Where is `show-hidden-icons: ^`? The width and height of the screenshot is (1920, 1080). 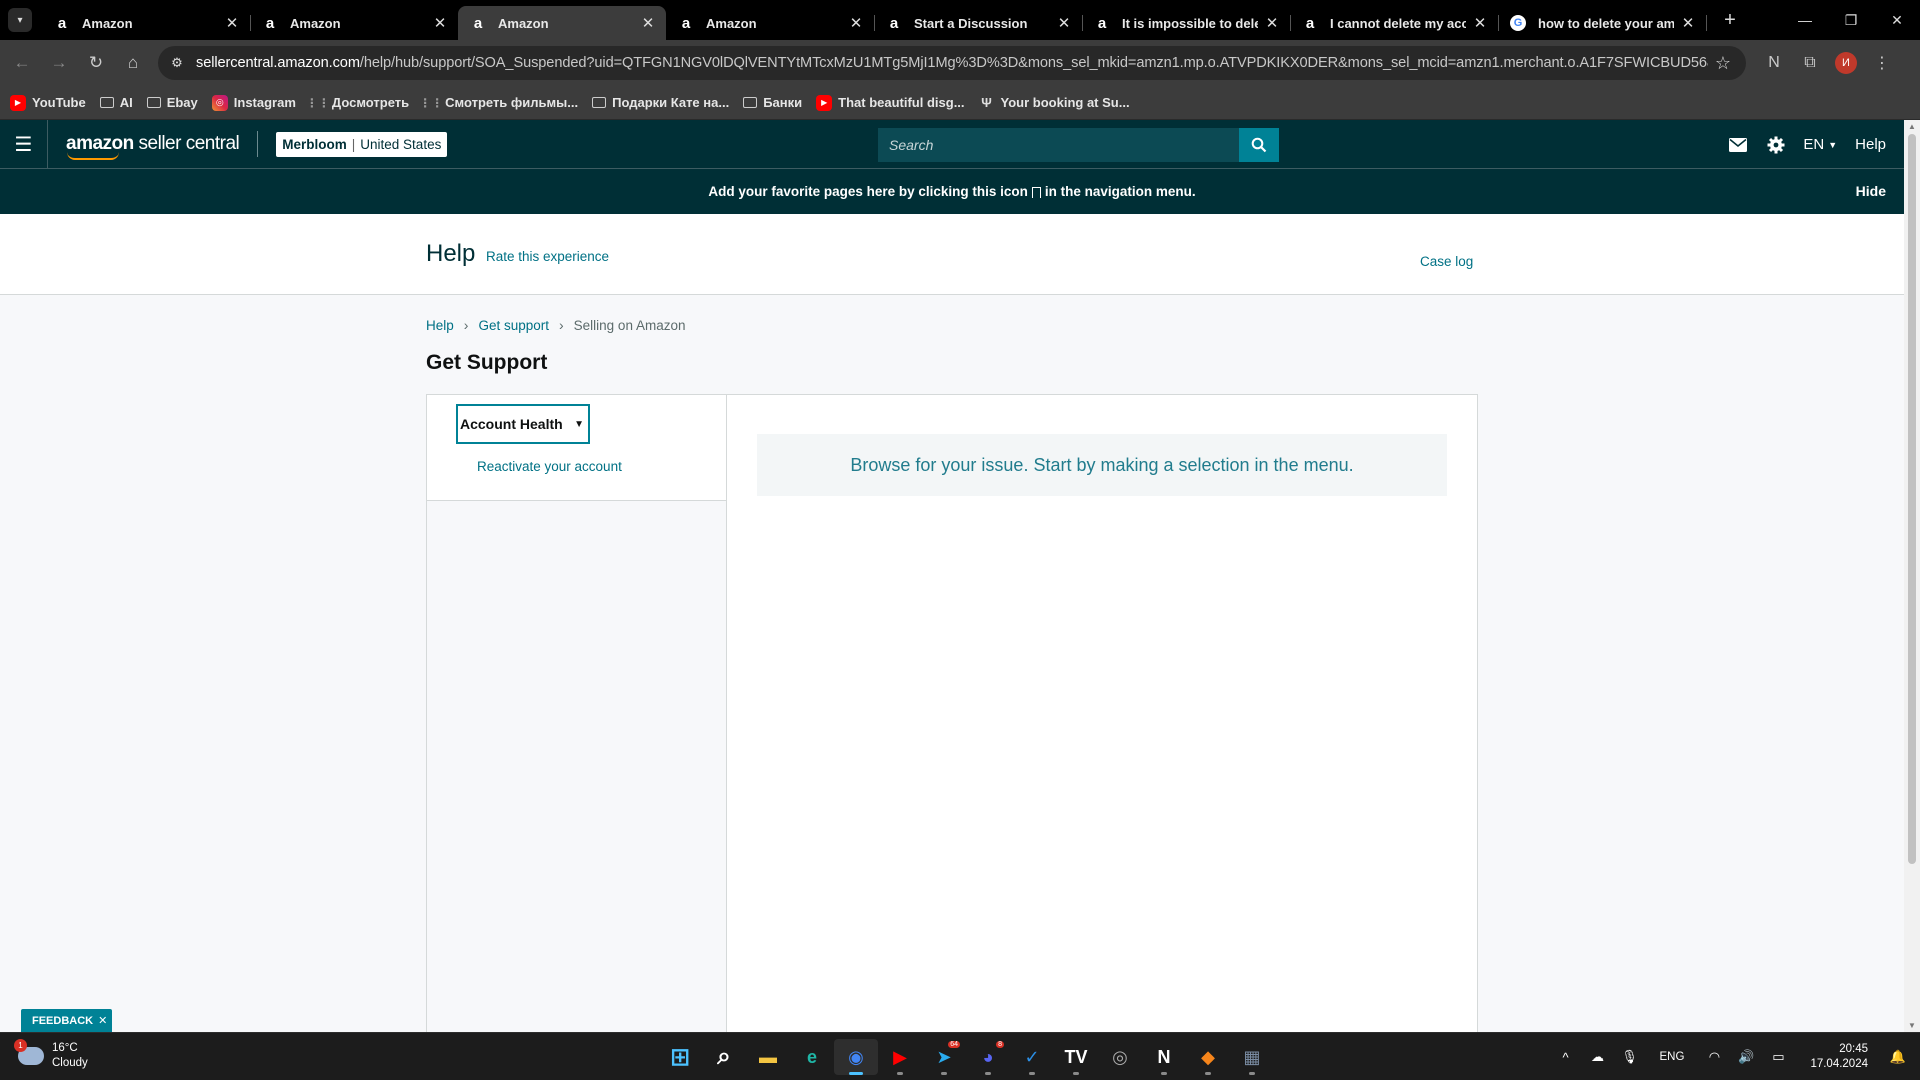 show-hidden-icons: ^ is located at coordinates (1566, 1057).